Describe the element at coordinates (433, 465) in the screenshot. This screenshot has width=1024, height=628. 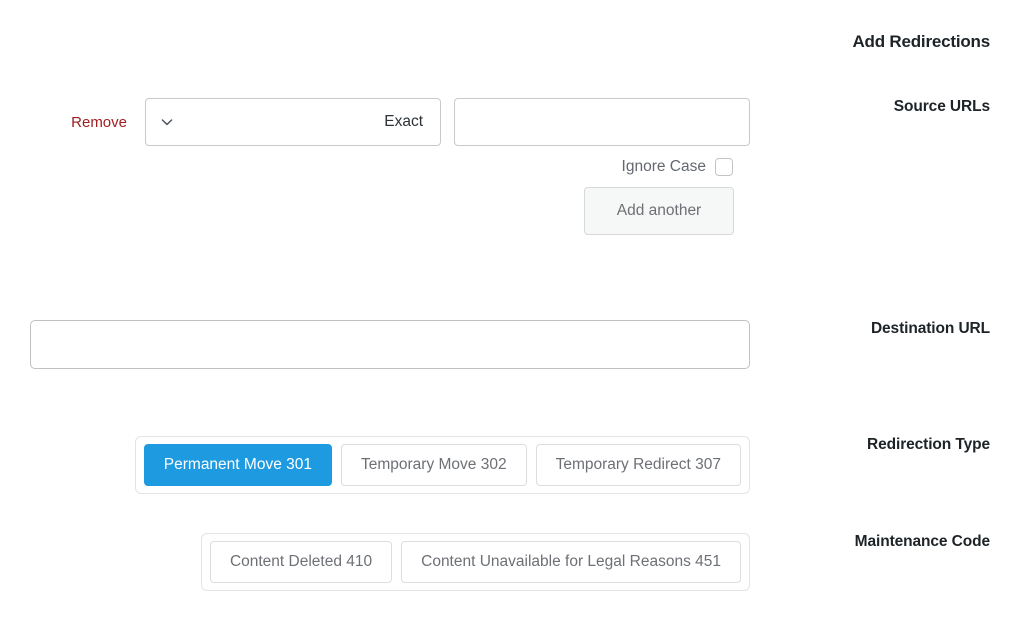
I see `redirection-type-option: Temporary Move 302` at that location.